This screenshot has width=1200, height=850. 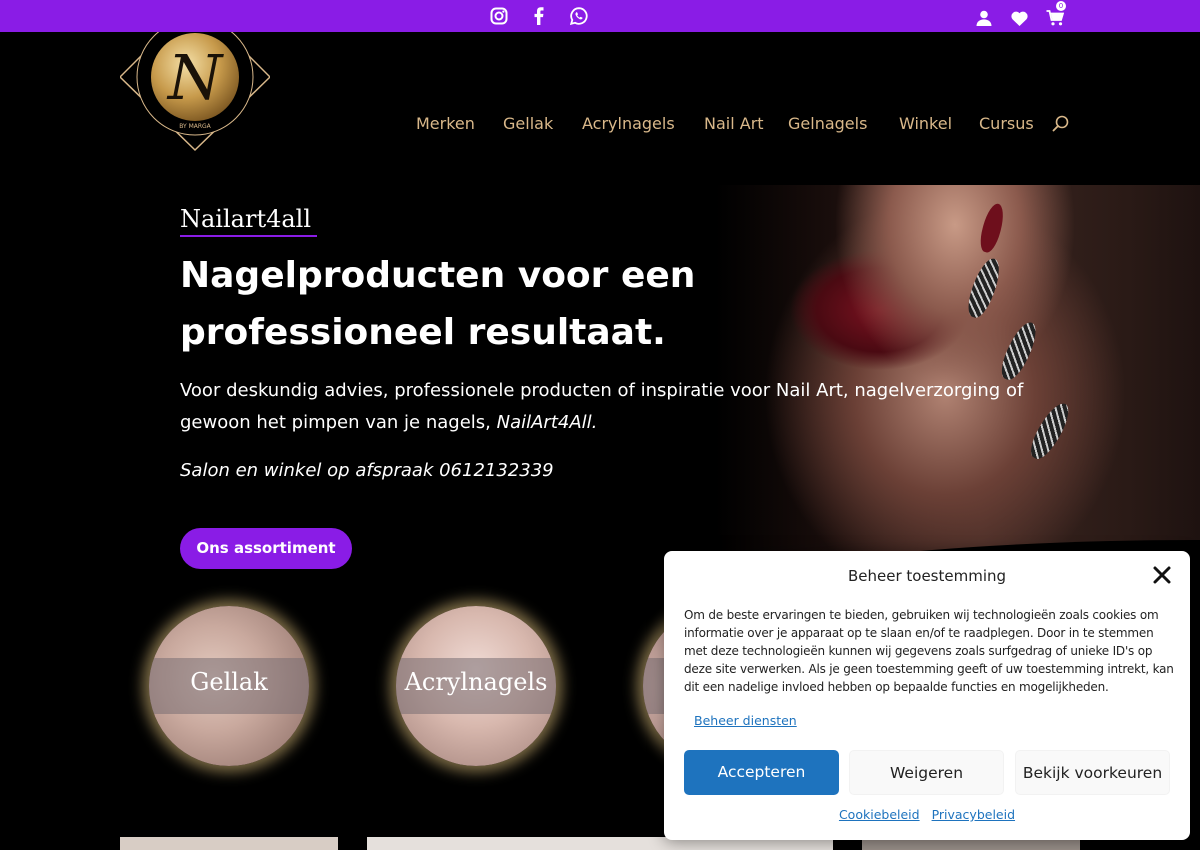 What do you see at coordinates (579, 16) in the screenshot?
I see `whatsapp-icon` at bounding box center [579, 16].